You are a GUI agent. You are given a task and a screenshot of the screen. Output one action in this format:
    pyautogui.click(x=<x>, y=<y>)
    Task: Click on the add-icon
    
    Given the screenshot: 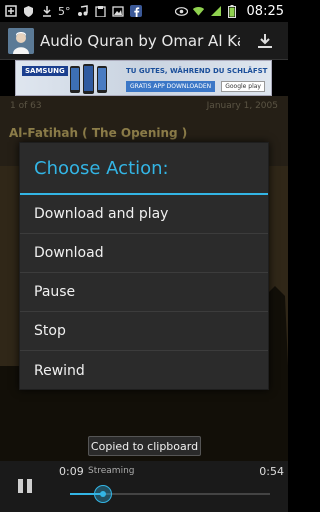 What is the action you would take?
    pyautogui.click(x=10, y=11)
    